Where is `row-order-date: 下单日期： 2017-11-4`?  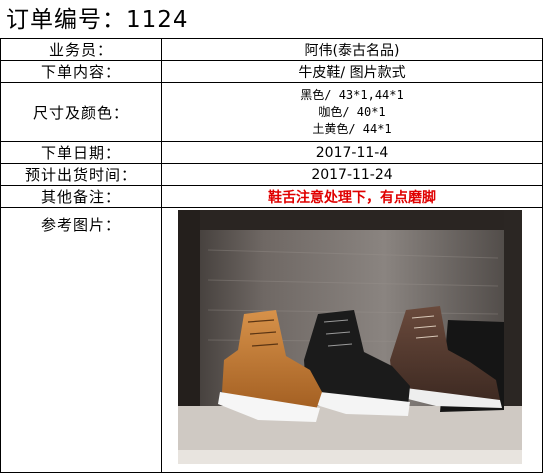
row-order-date: 下单日期： 2017-11-4 is located at coordinates (271, 152).